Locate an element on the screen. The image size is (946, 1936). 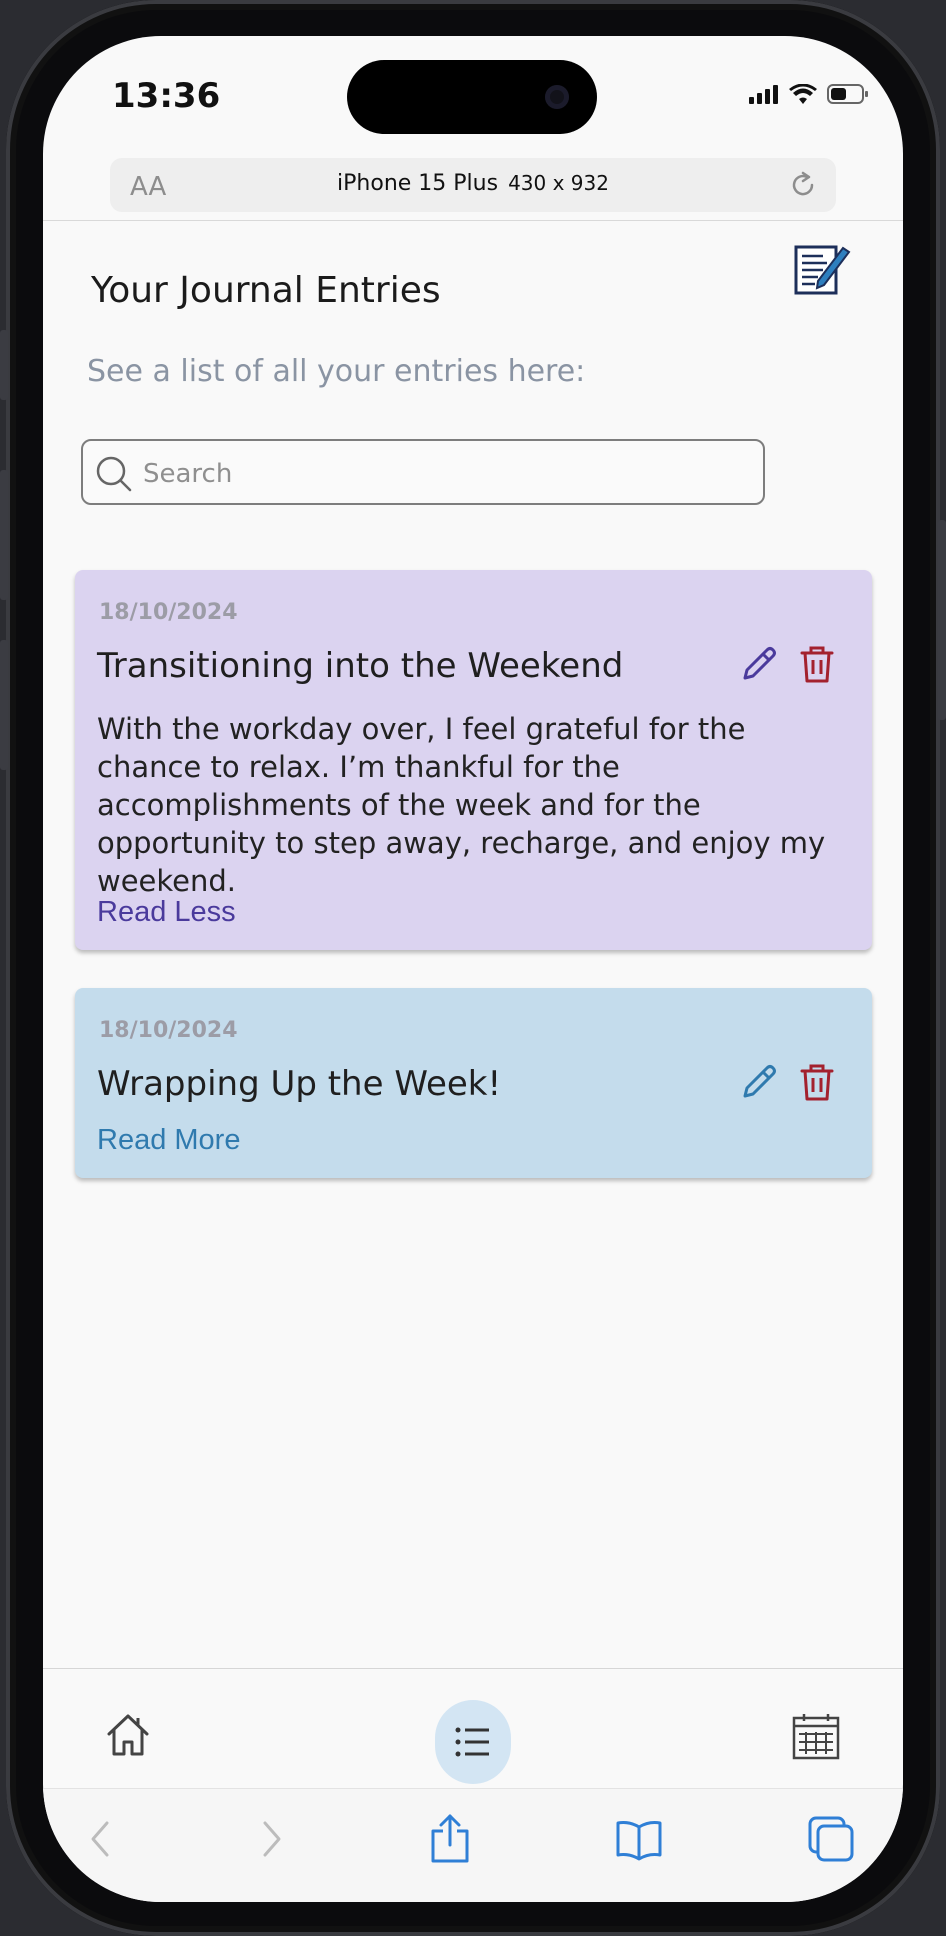
signal-icon is located at coordinates (763, 94).